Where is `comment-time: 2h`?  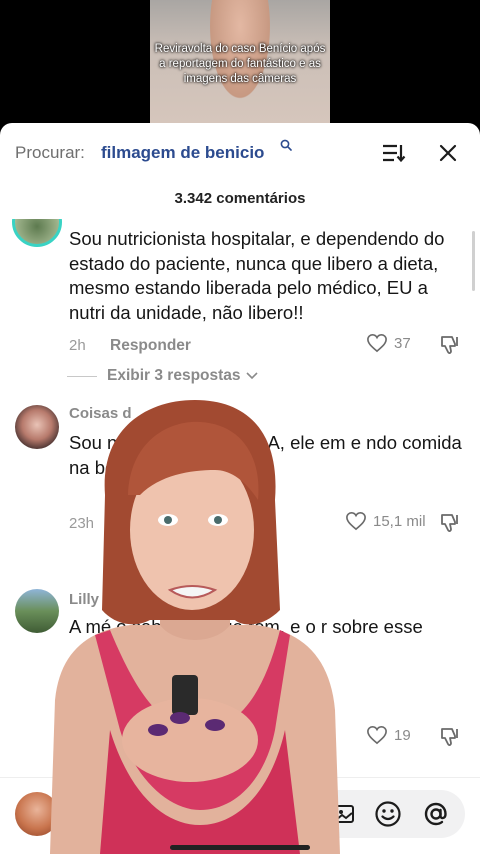
comment-time: 2h is located at coordinates (77, 345).